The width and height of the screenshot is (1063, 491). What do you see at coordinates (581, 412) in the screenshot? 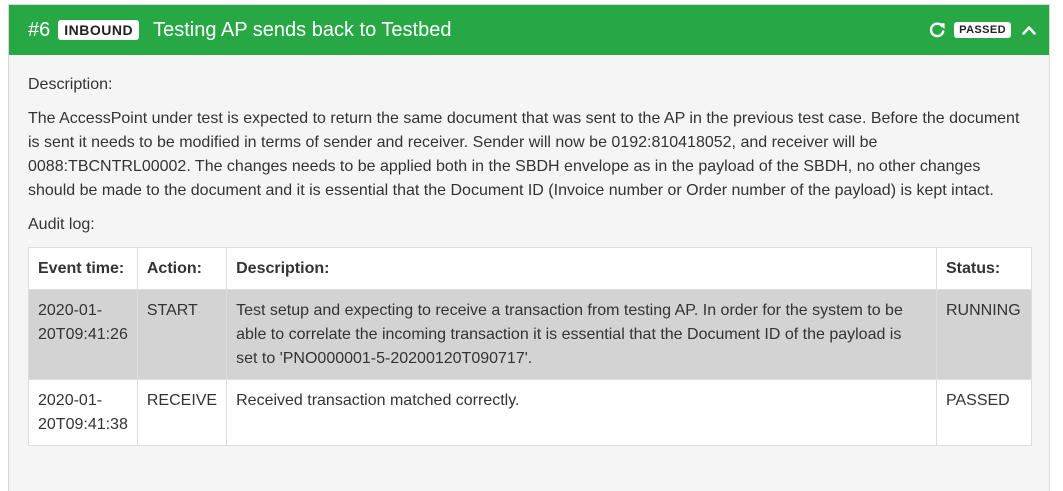
I see `description-cell: Received transaction matched correctly.` at bounding box center [581, 412].